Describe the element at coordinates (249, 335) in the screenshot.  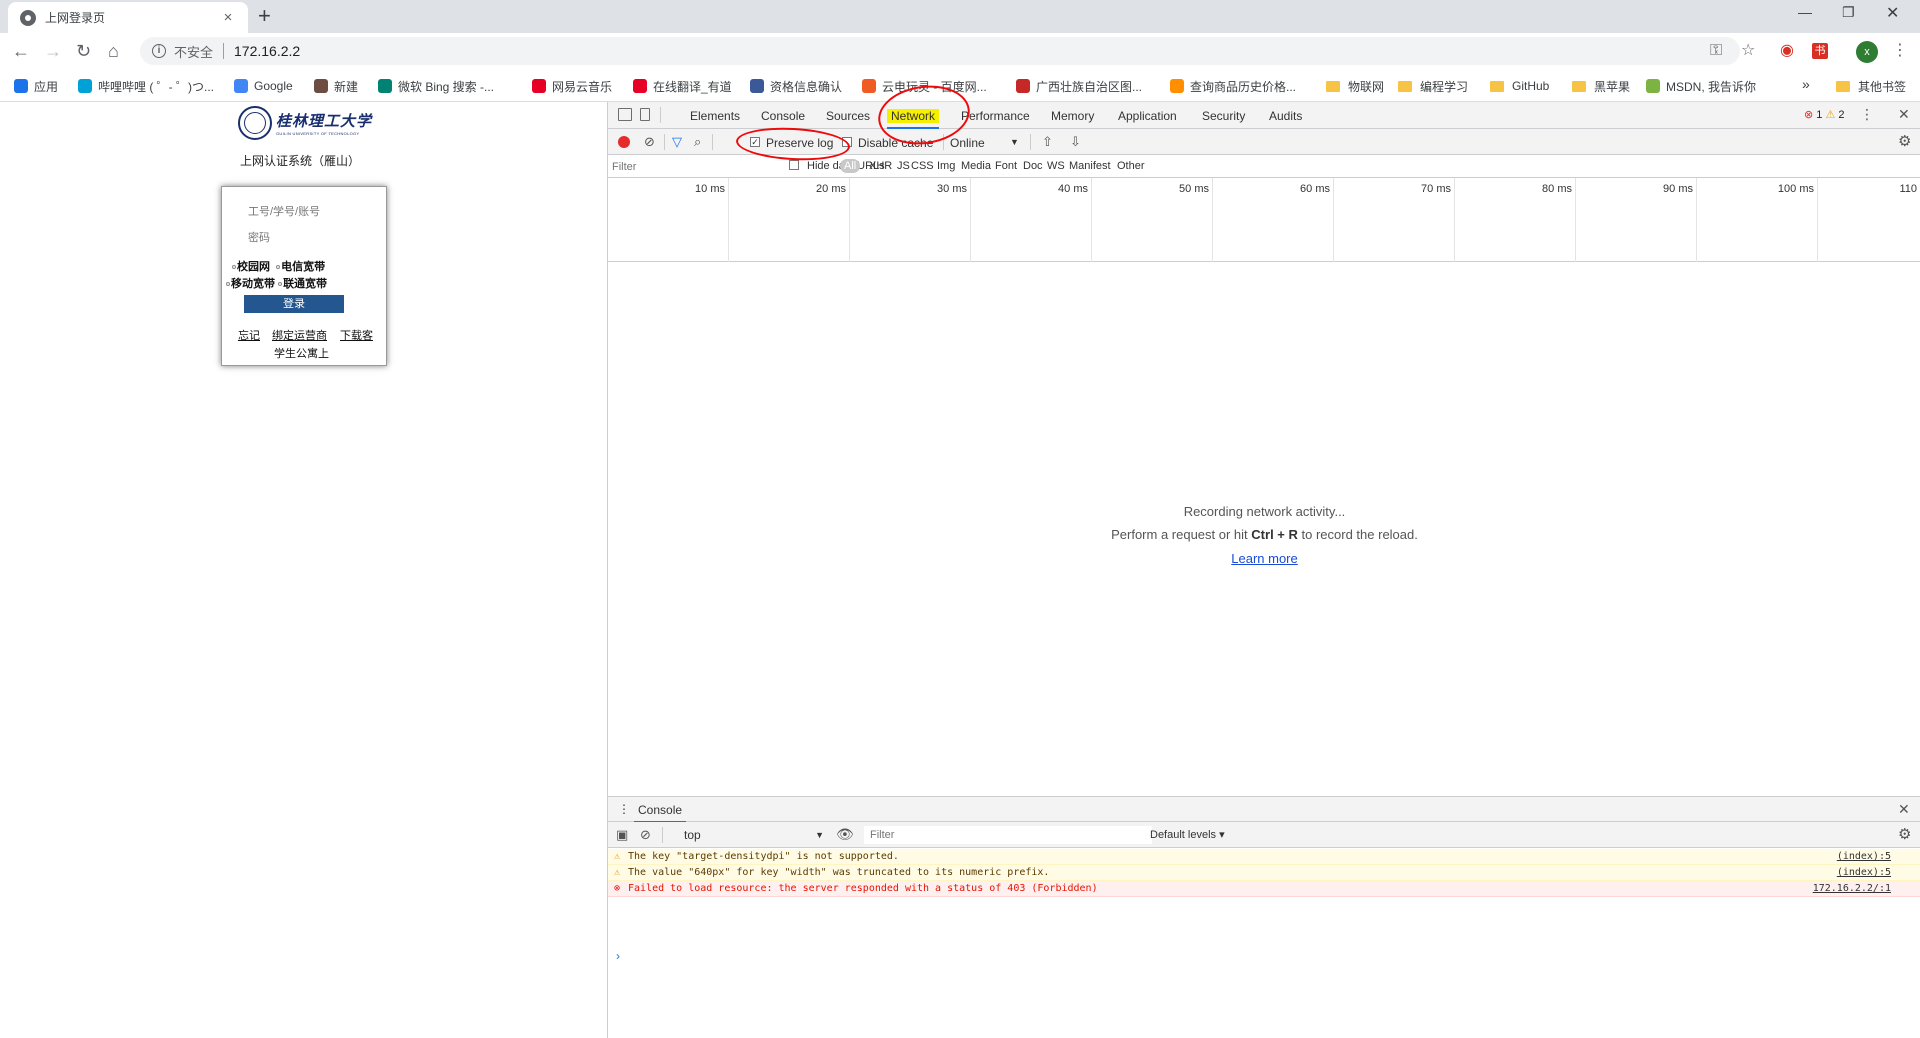
I see `forgot-password-link: 忘记` at that location.